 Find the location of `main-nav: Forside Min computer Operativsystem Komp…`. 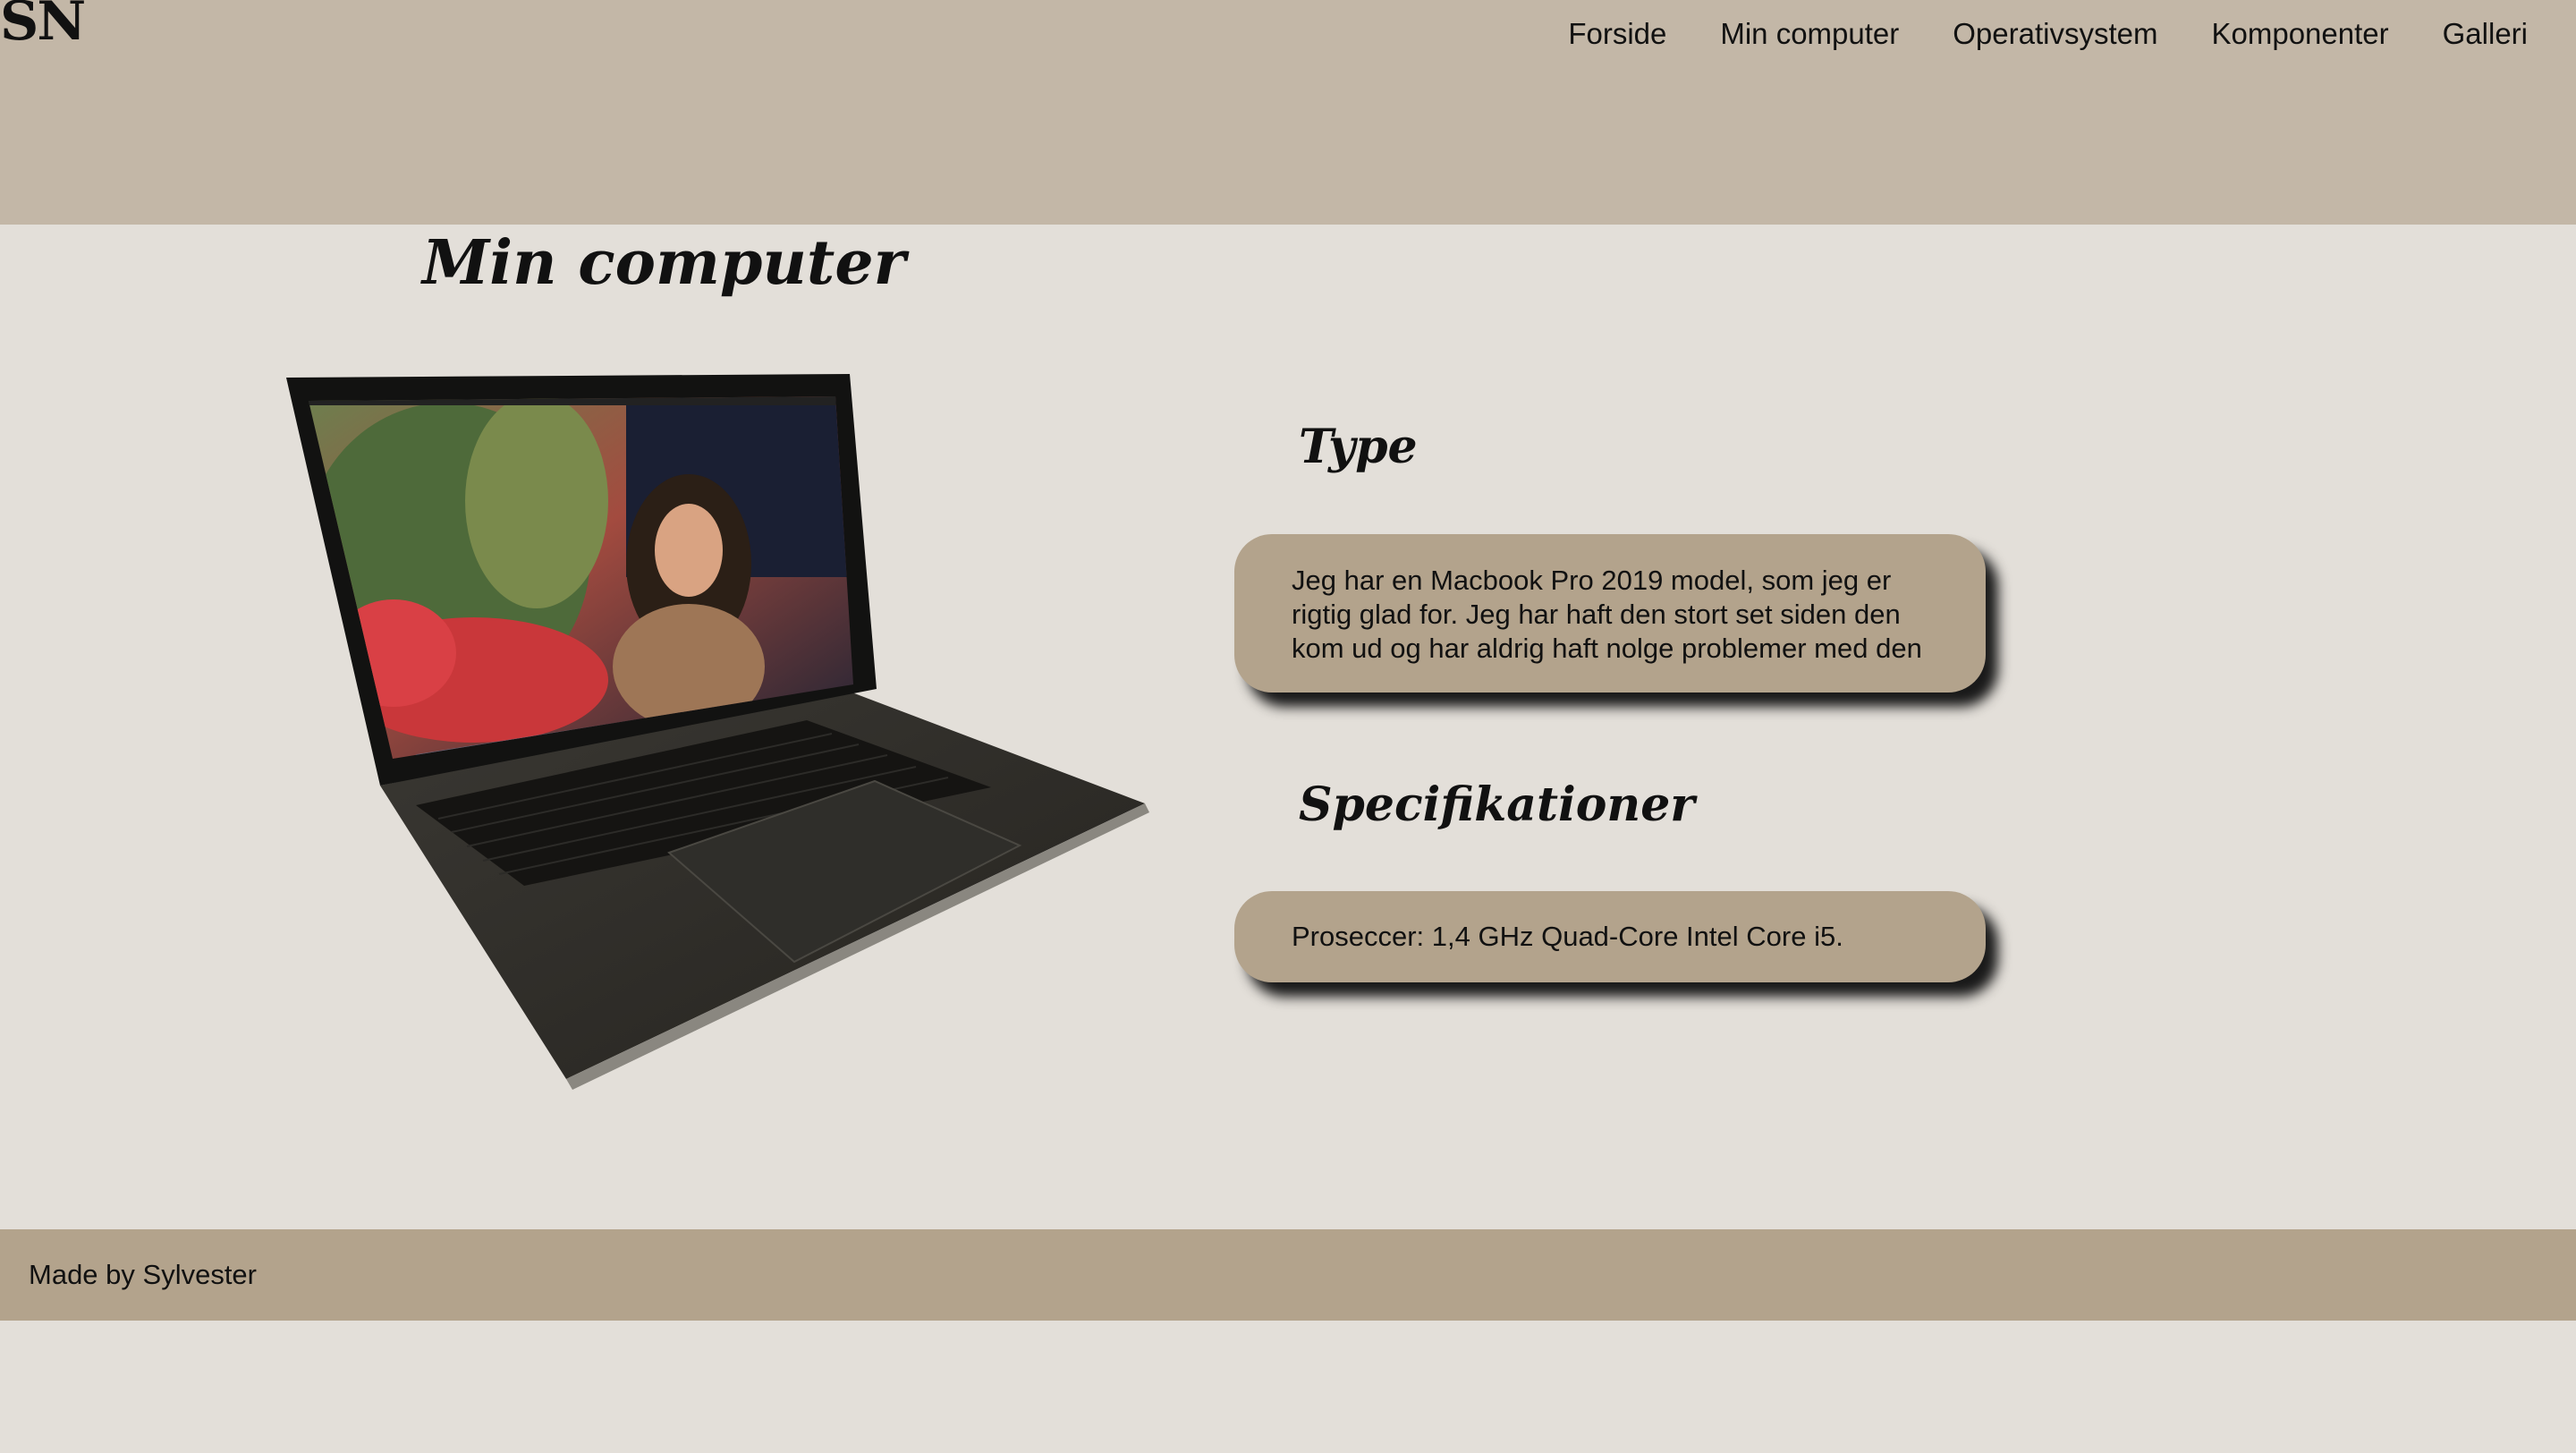

main-nav: Forside Min computer Operativsystem Komp… is located at coordinates (2048, 34).